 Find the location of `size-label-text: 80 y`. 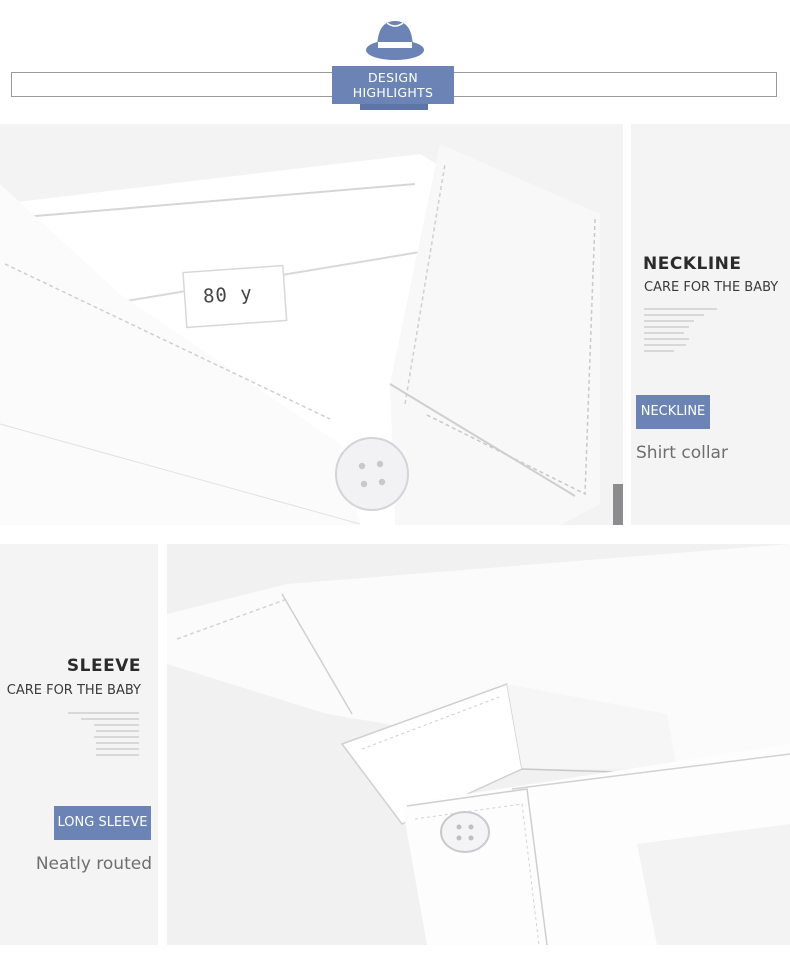

size-label-text: 80 y is located at coordinates (228, 295).